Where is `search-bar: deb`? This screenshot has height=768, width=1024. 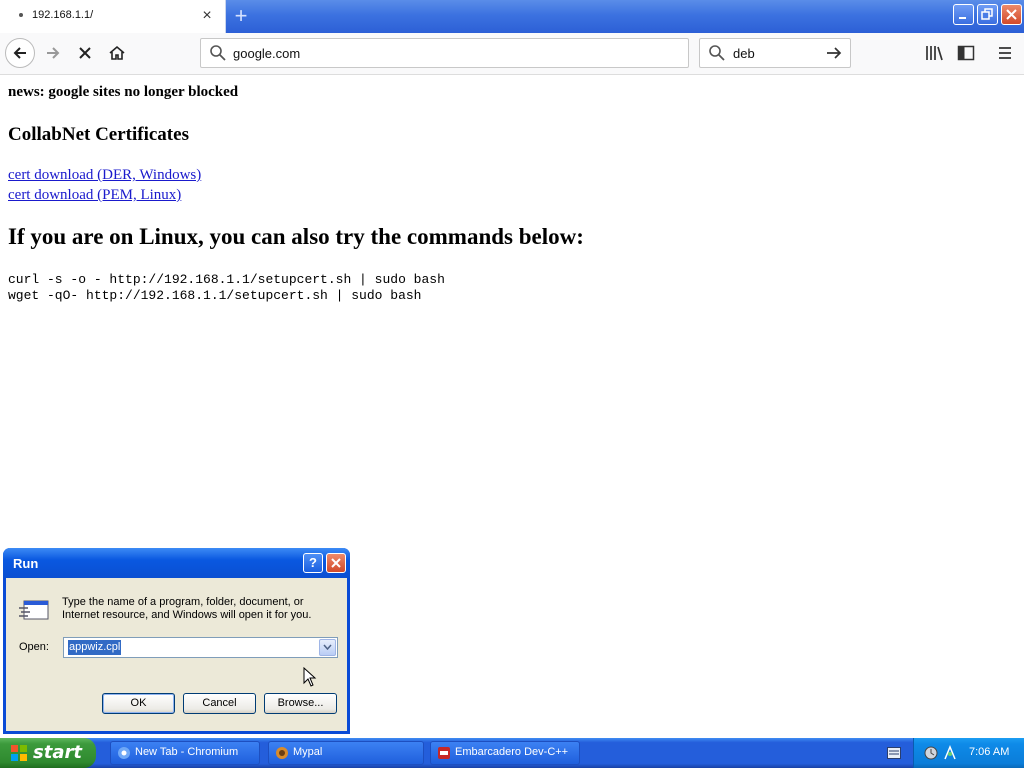 search-bar: deb is located at coordinates (775, 53).